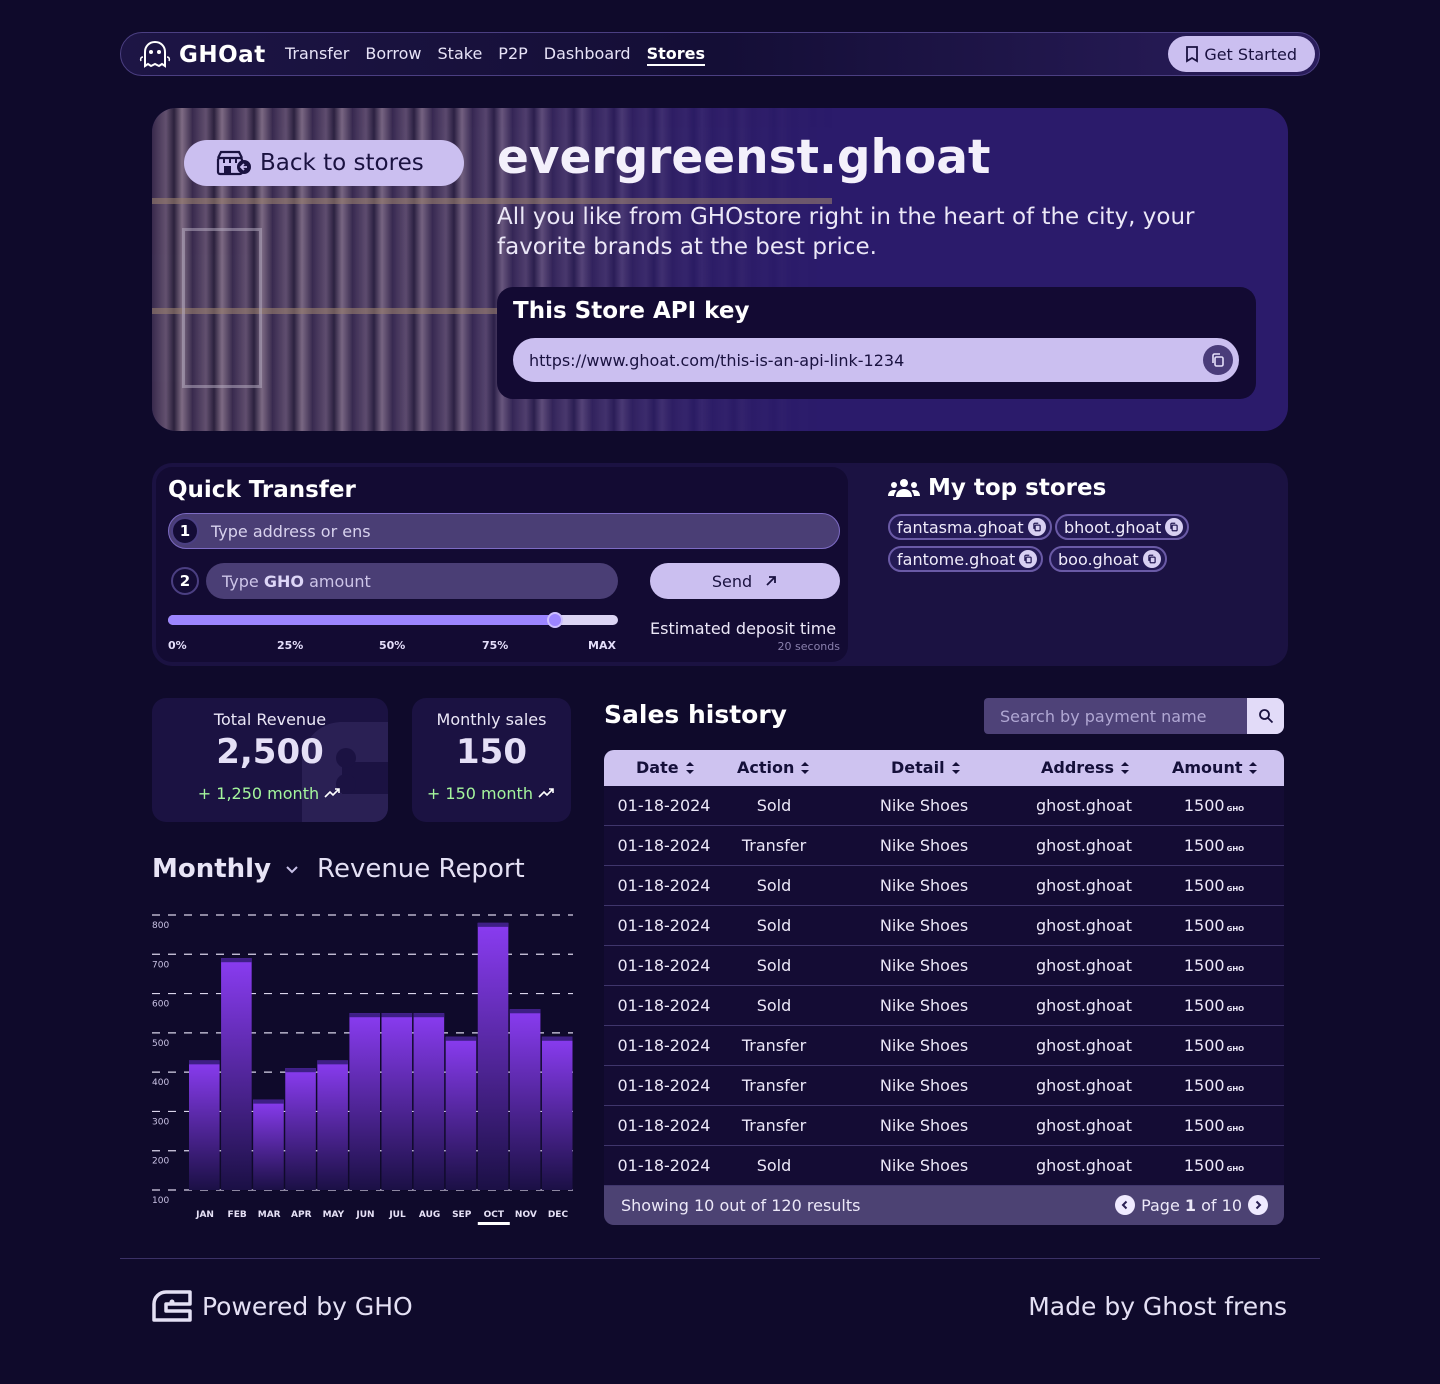  What do you see at coordinates (1078, 767) in the screenshot?
I see `column-header-label: Address` at bounding box center [1078, 767].